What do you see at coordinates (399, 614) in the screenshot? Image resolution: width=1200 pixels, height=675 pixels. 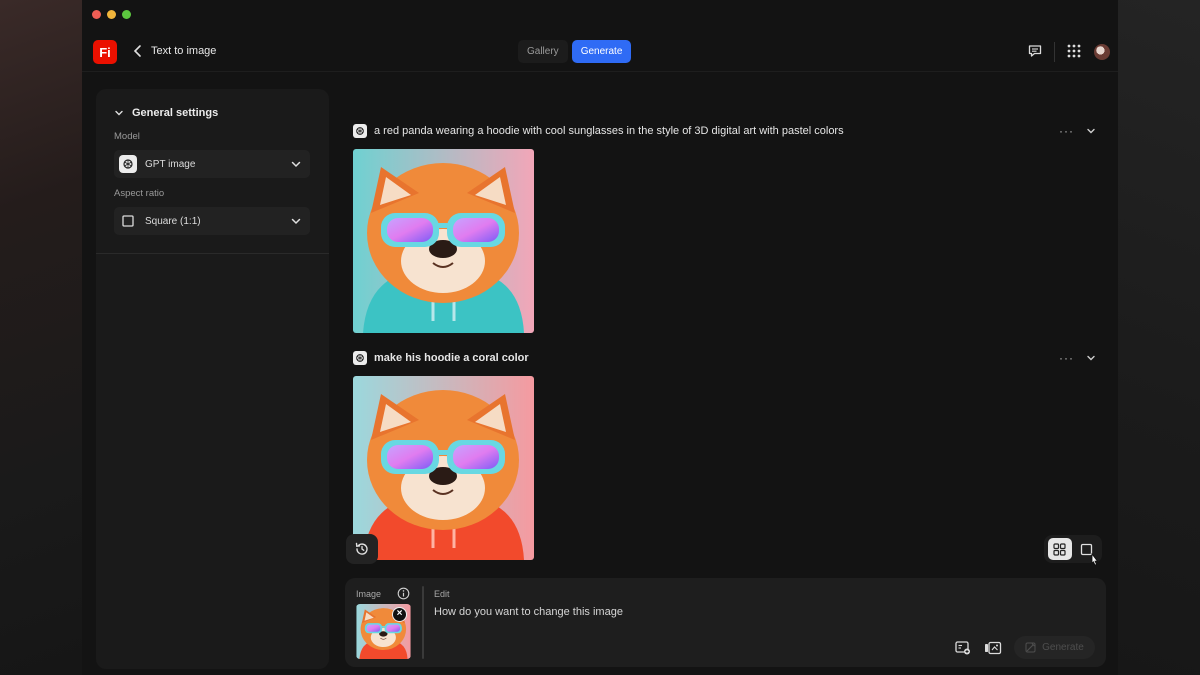 I see `remove-image-icon: ×` at bounding box center [399, 614].